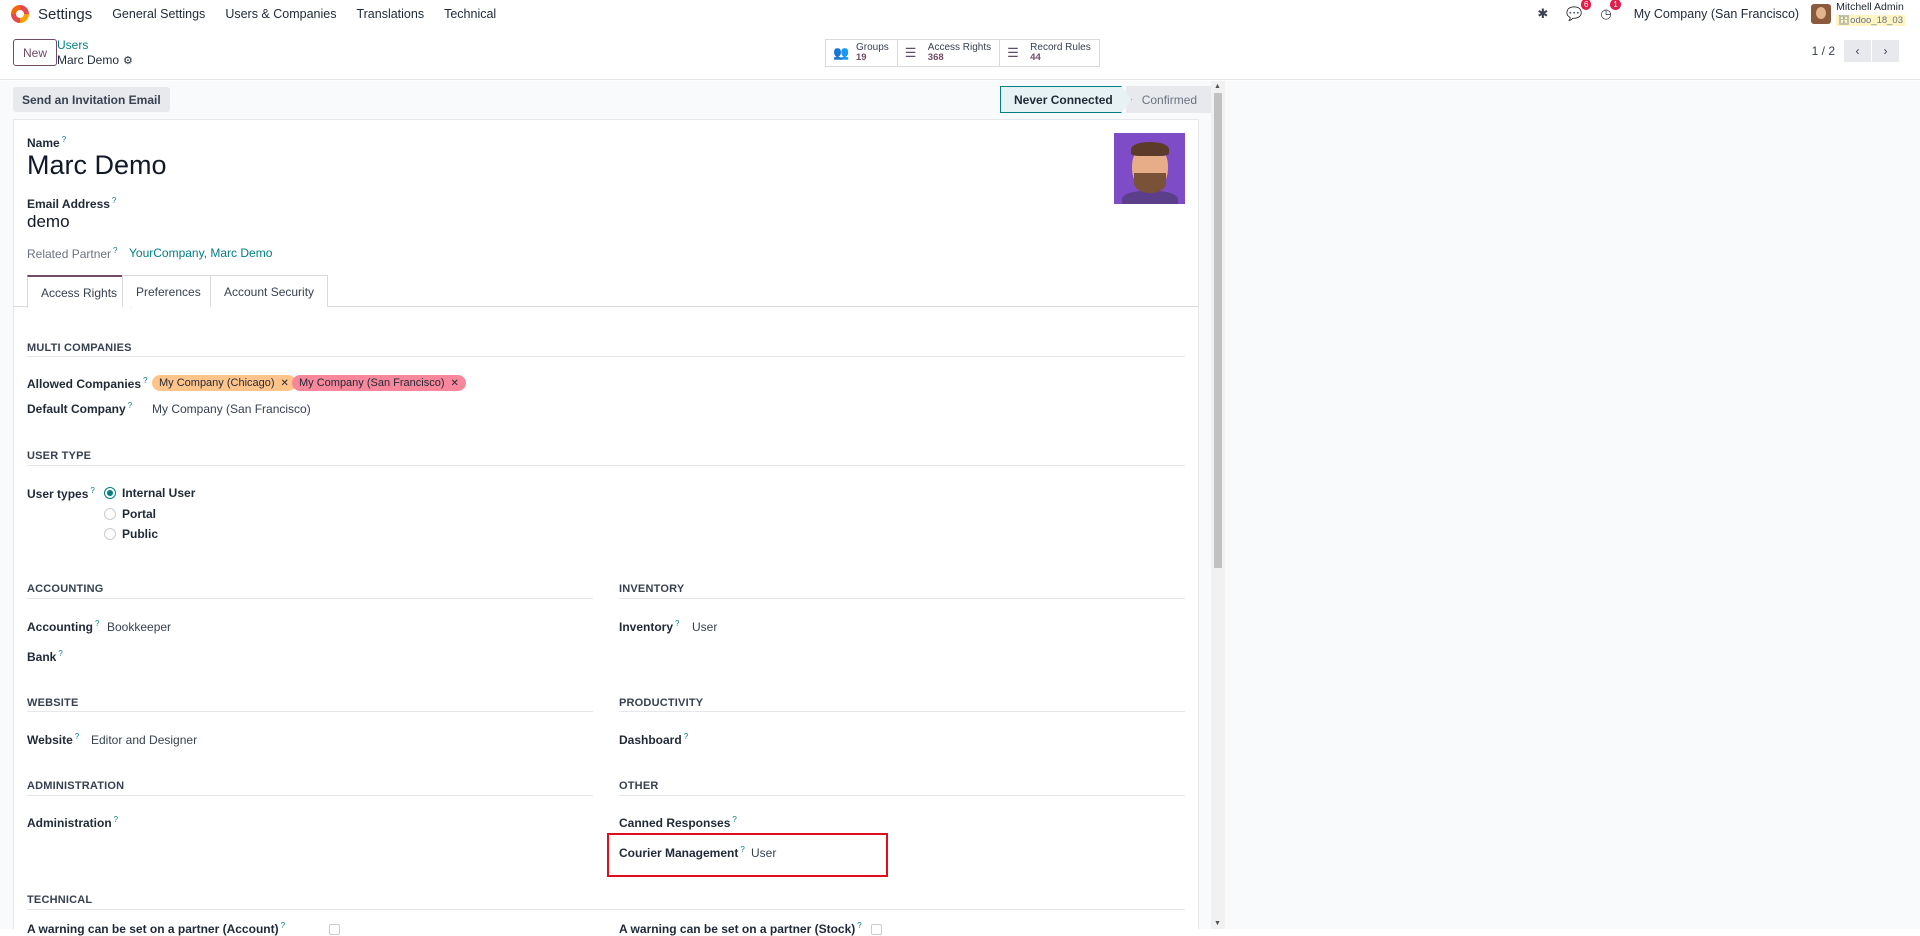 This screenshot has width=1920, height=936. What do you see at coordinates (1870, 7) in the screenshot?
I see `user-name: Mitchell Admin` at bounding box center [1870, 7].